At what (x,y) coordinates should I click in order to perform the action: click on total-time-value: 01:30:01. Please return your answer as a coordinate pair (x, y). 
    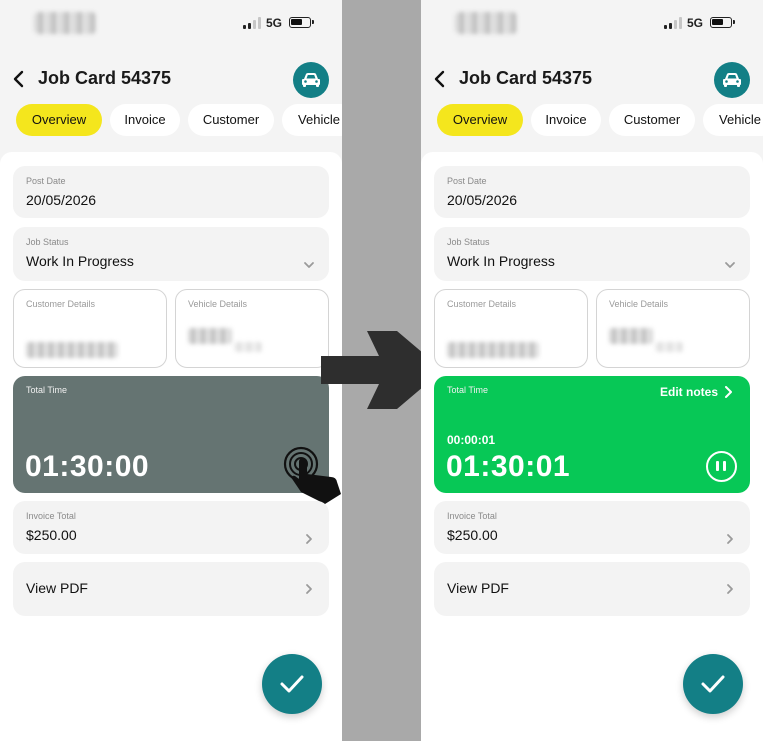
    Looking at the image, I should click on (508, 466).